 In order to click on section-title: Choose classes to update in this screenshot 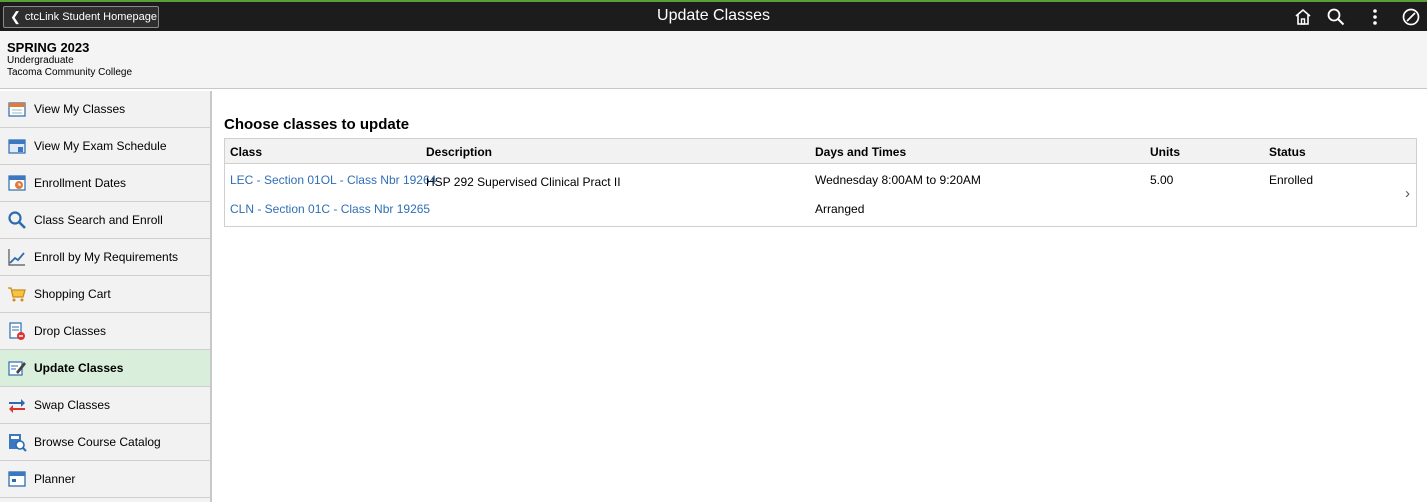, I will do `click(317, 124)`.